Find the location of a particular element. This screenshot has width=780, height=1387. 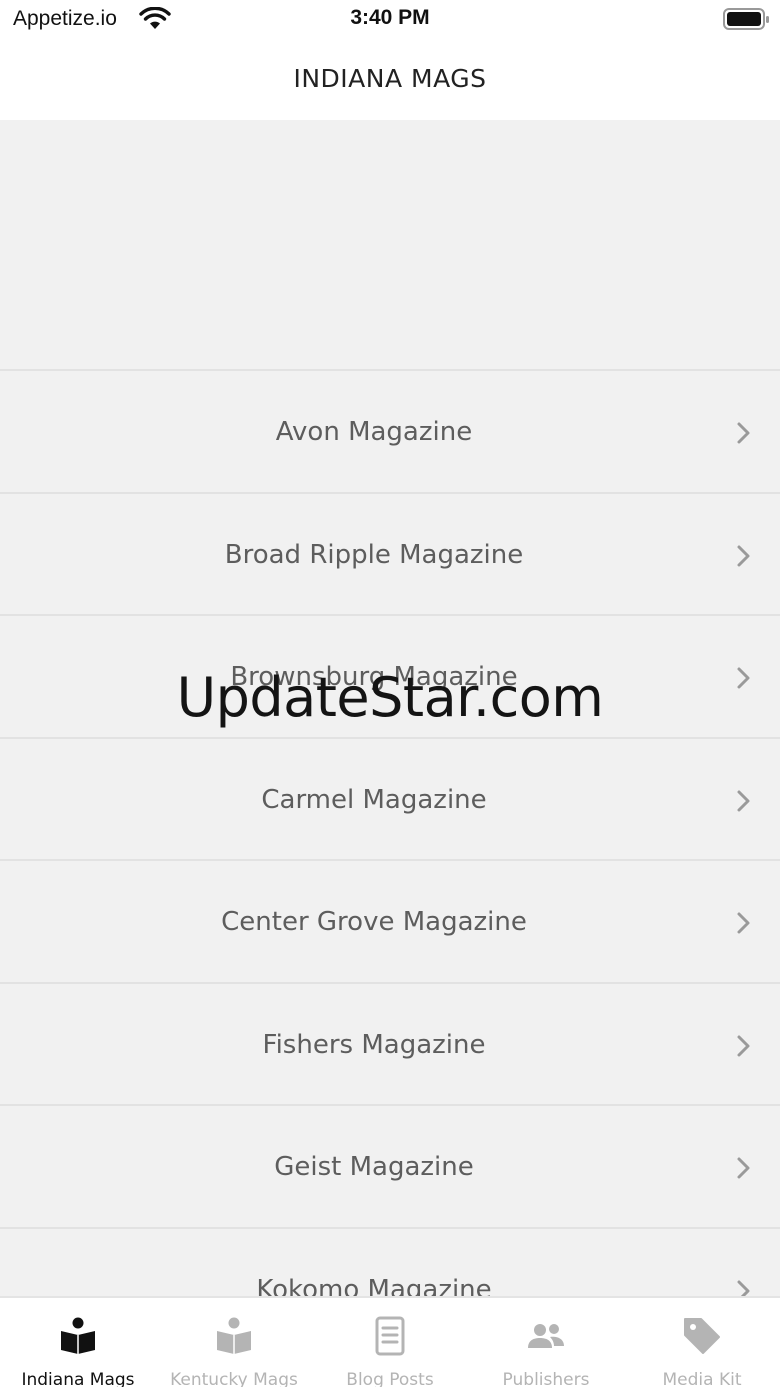

tab-media-kit: Media Kit is located at coordinates (702, 1342).